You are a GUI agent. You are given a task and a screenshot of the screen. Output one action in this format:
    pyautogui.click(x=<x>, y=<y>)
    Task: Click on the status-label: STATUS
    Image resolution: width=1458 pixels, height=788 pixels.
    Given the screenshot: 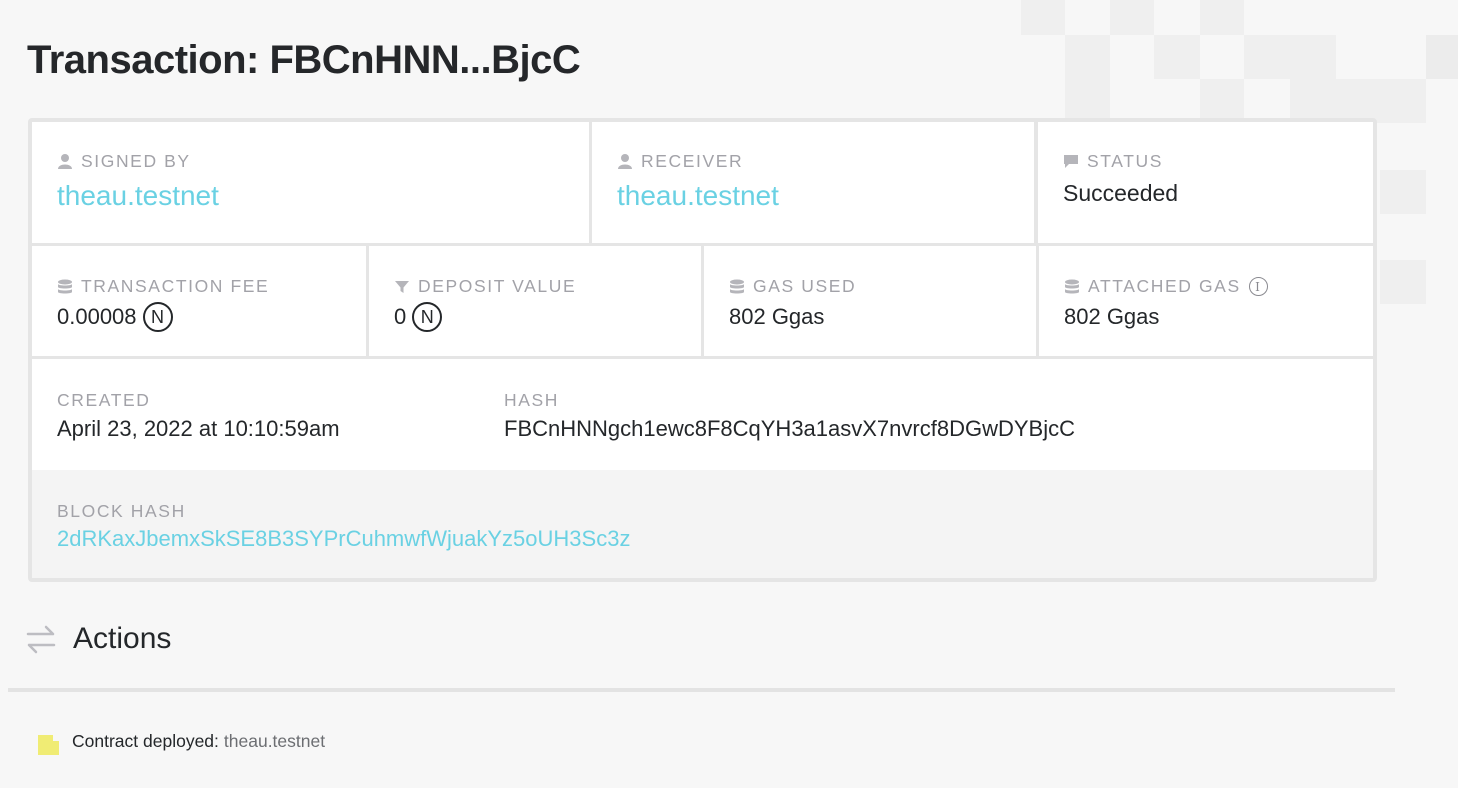 What is the action you would take?
    pyautogui.click(x=1125, y=161)
    